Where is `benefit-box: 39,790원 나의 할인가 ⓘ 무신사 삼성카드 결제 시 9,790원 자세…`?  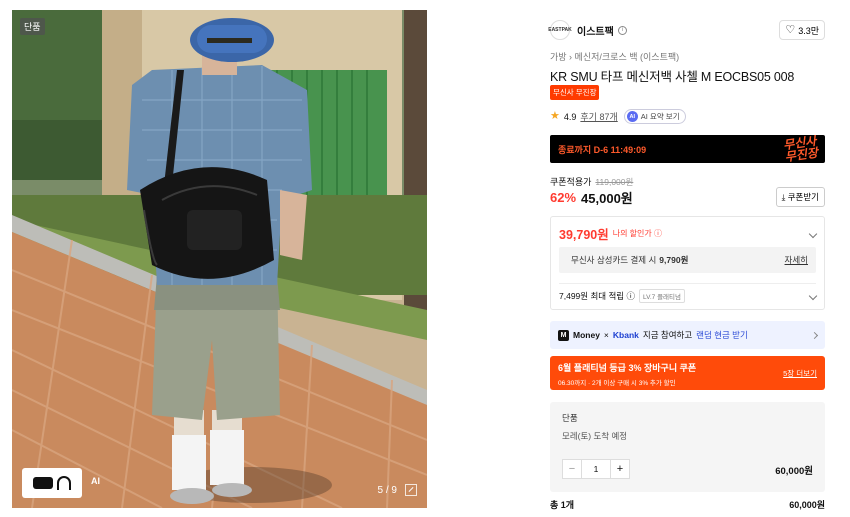 benefit-box: 39,790원 나의 할인가 ⓘ 무신사 삼성카드 결제 시 9,790원 자세… is located at coordinates (687, 263).